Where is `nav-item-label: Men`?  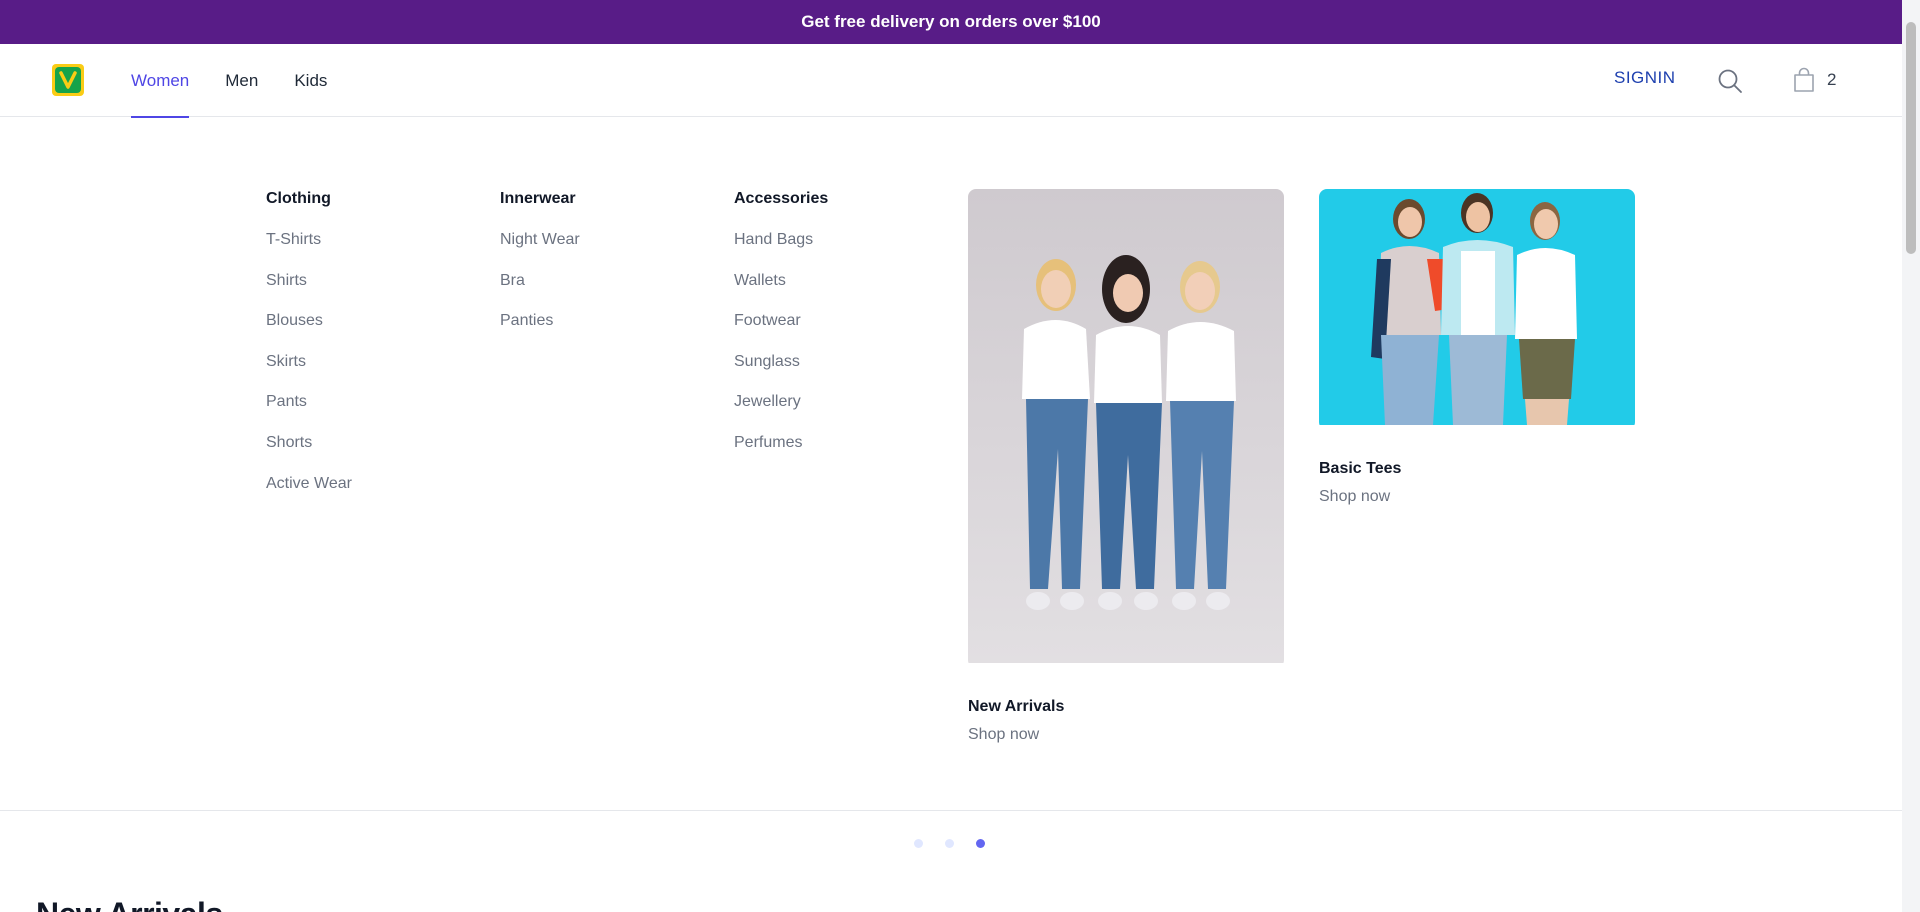
nav-item-label: Men is located at coordinates (242, 80).